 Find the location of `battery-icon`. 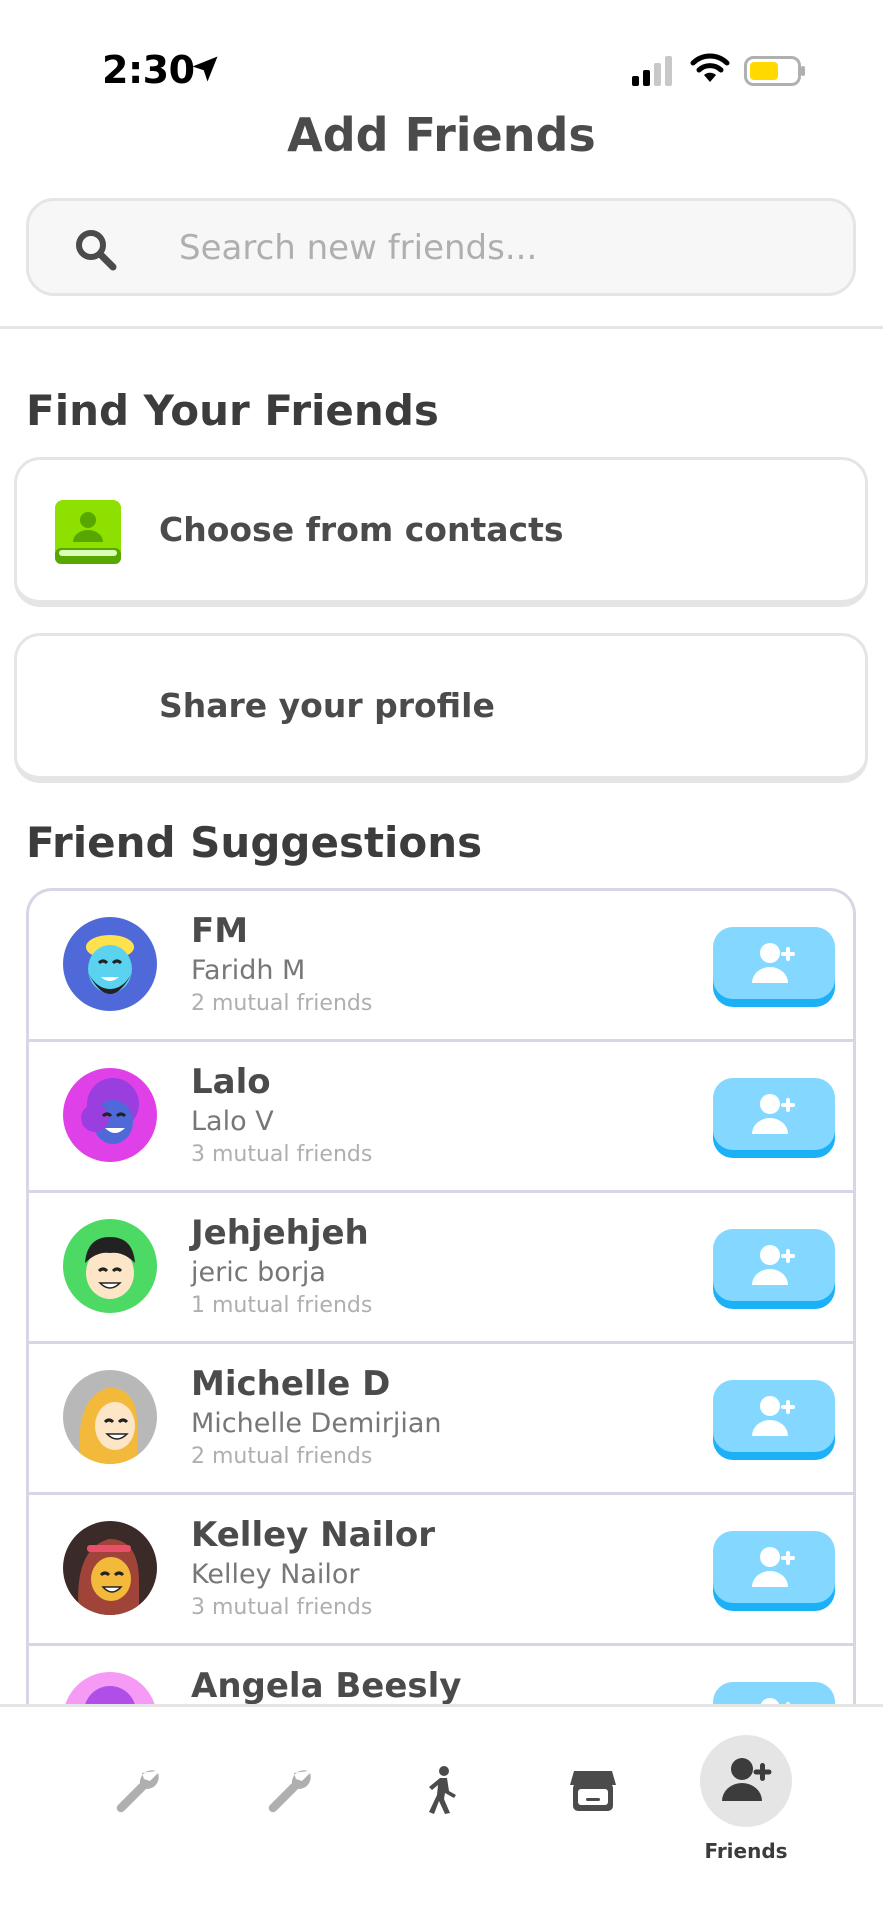

battery-icon is located at coordinates (774, 71).